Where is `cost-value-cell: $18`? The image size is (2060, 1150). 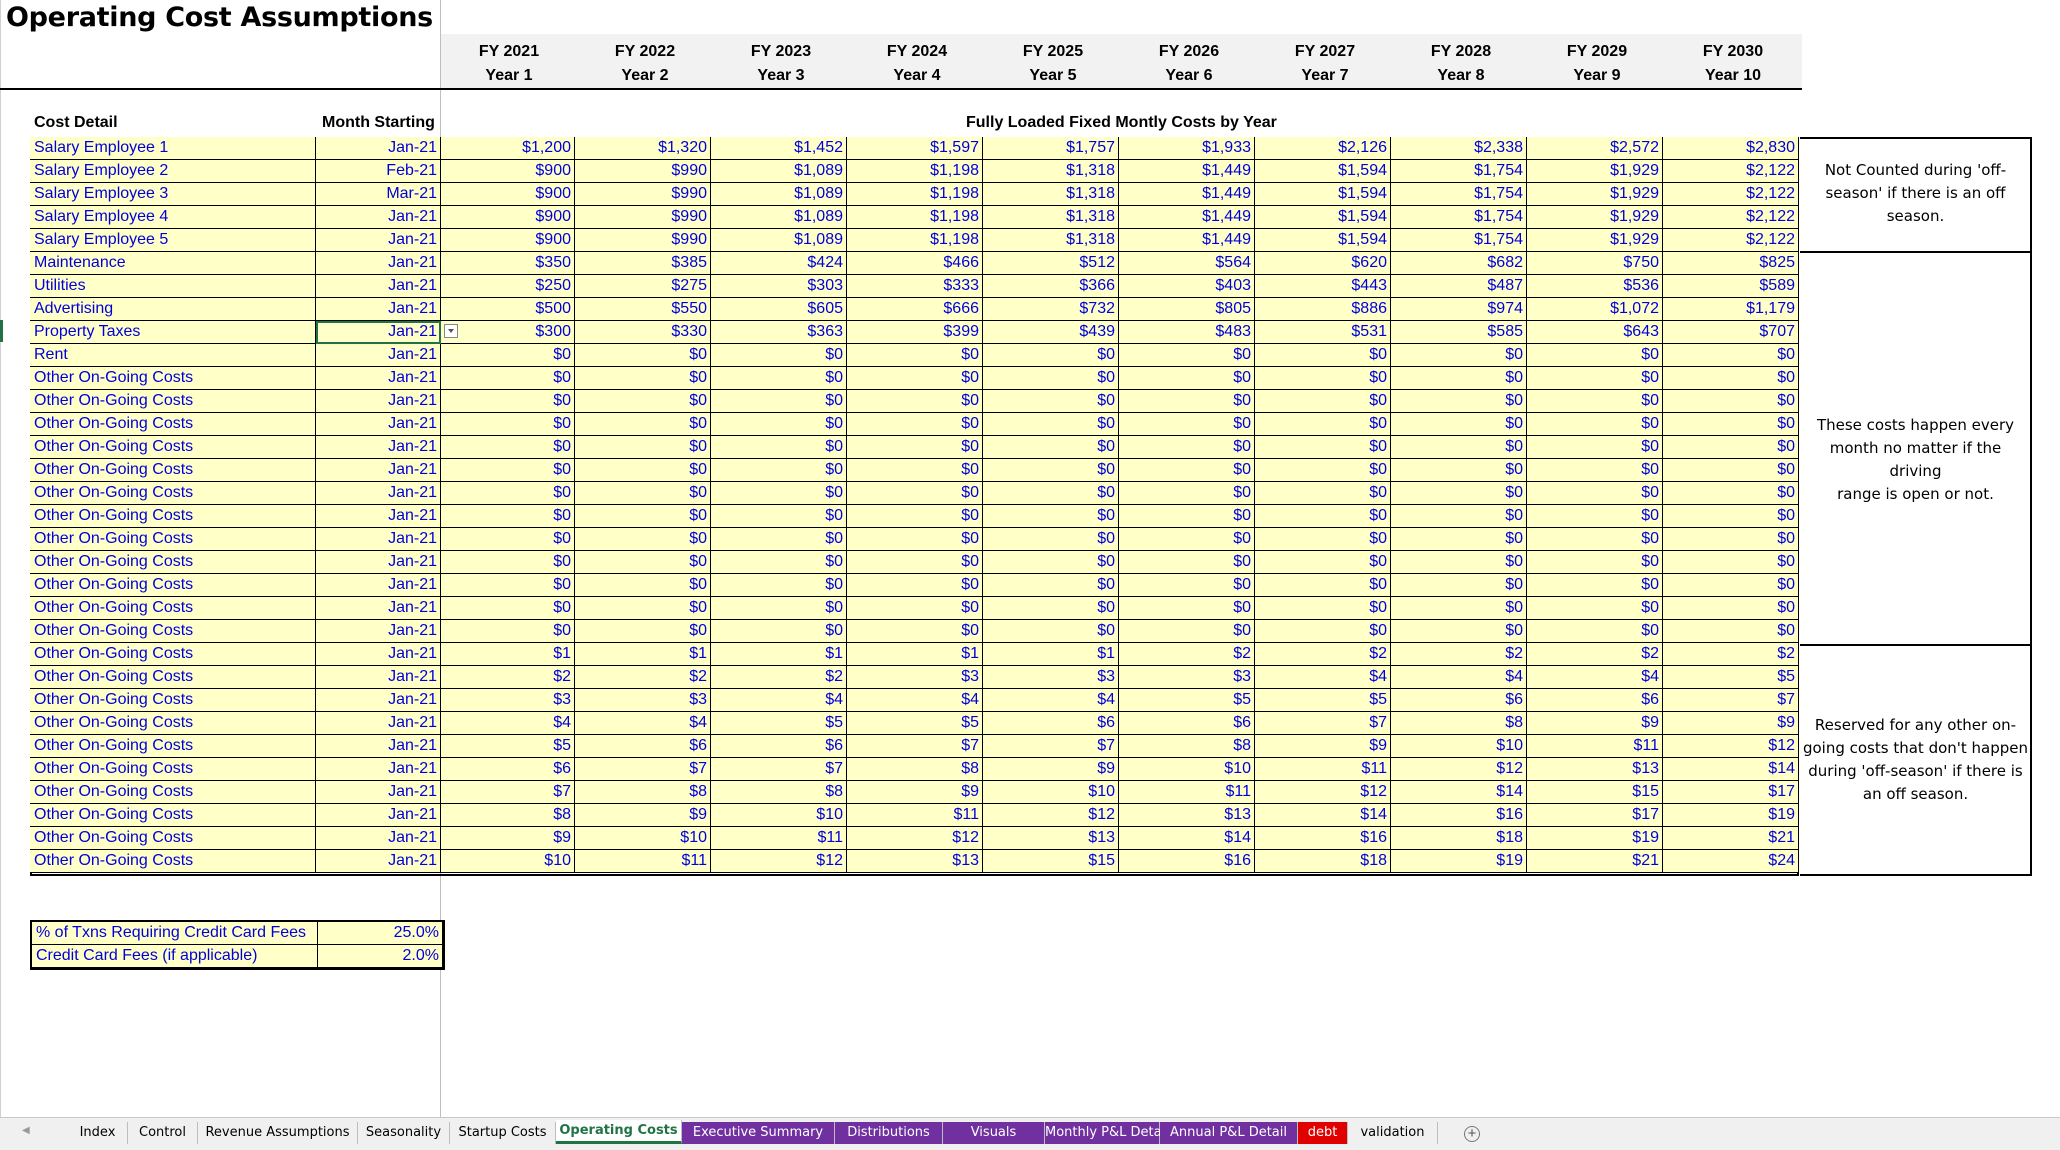
cost-value-cell: $18 is located at coordinates (1323, 861).